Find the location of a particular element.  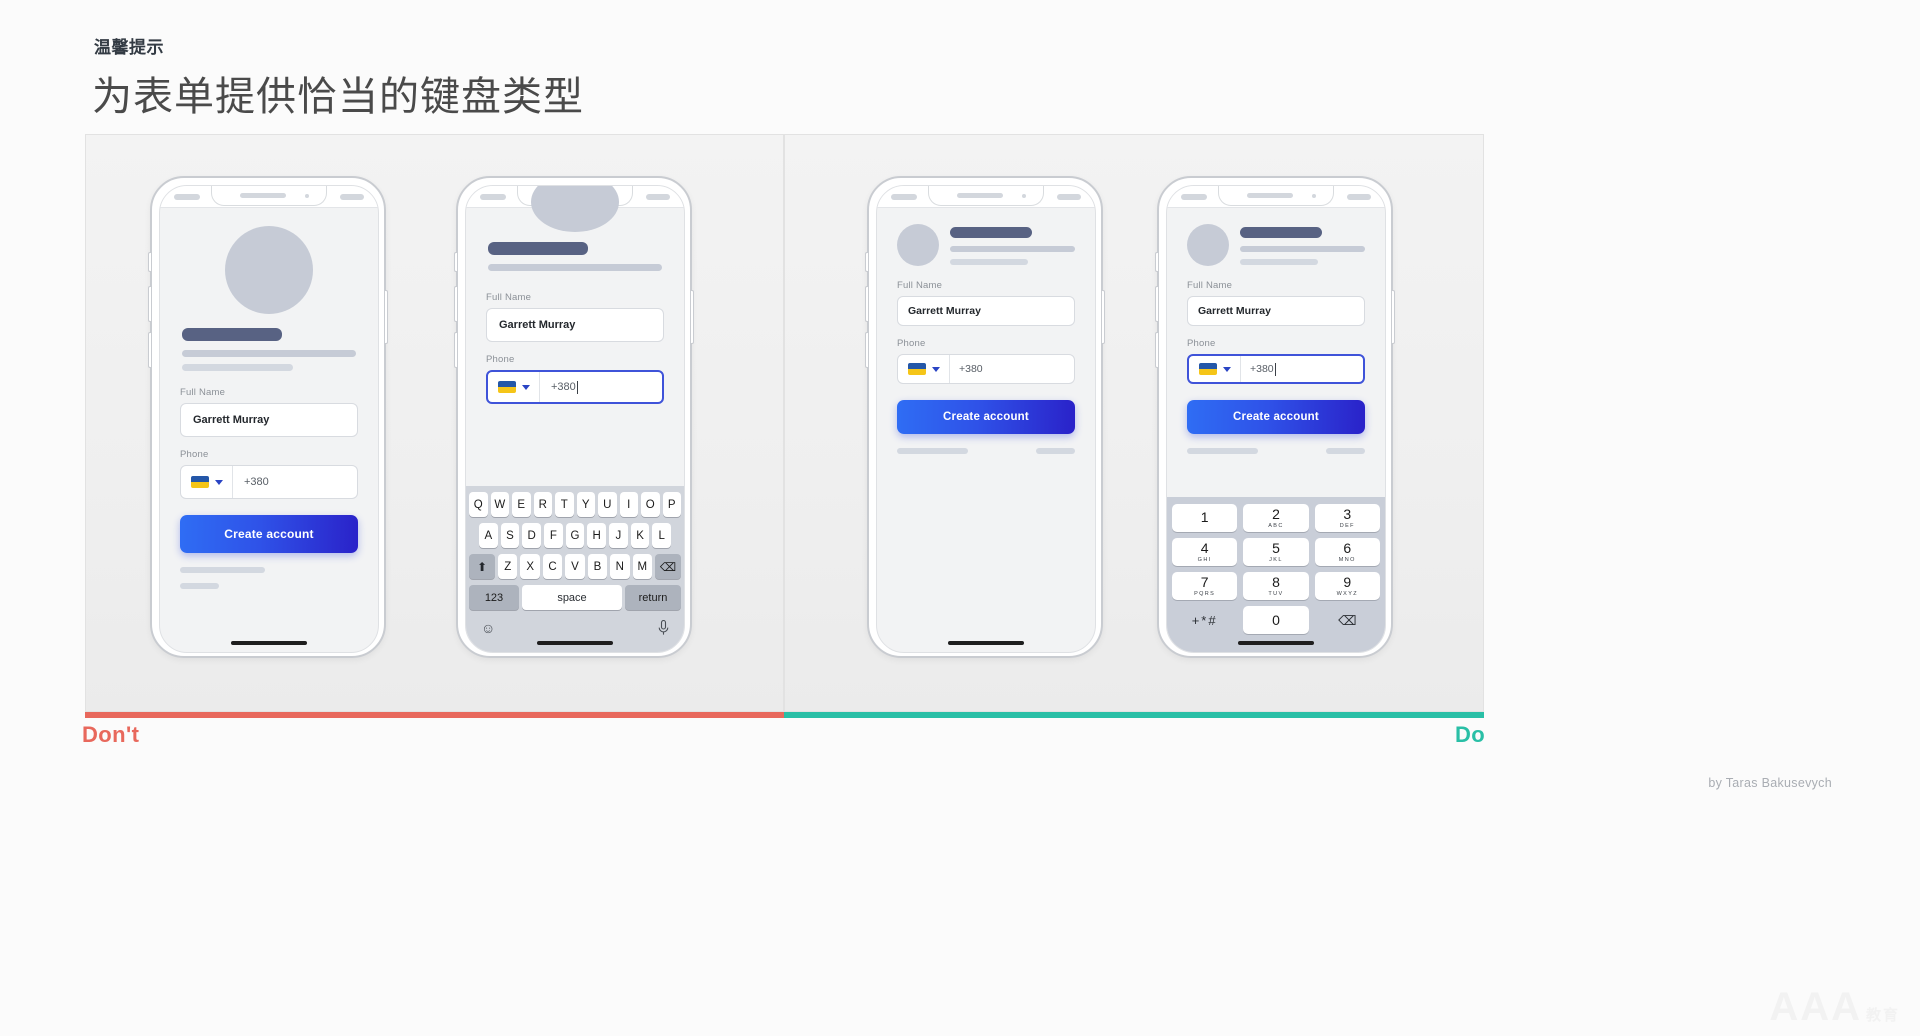

keypad-key-0: 0 is located at coordinates (1276, 620).